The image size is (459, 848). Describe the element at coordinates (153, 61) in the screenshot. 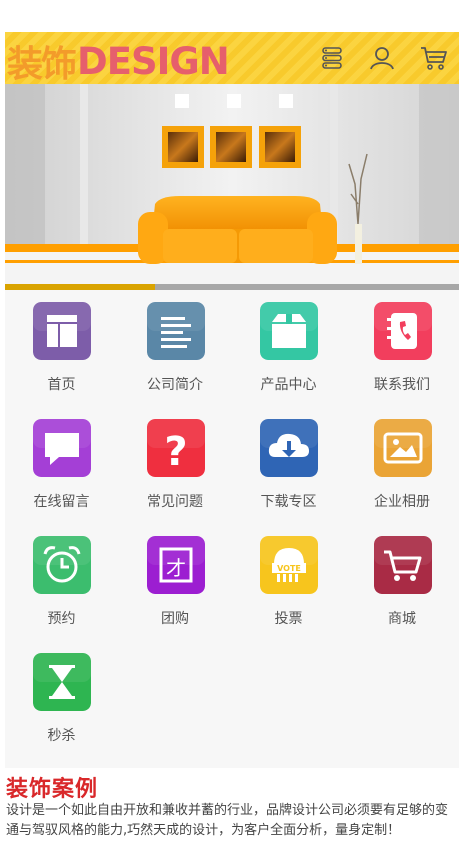

I see `logo-text-en: DESIGN` at that location.